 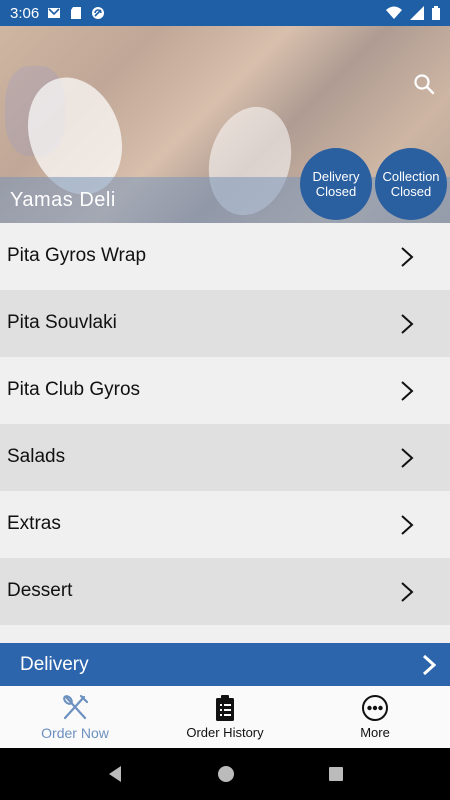 I want to click on status-bar: 3:06, so click(x=225, y=13).